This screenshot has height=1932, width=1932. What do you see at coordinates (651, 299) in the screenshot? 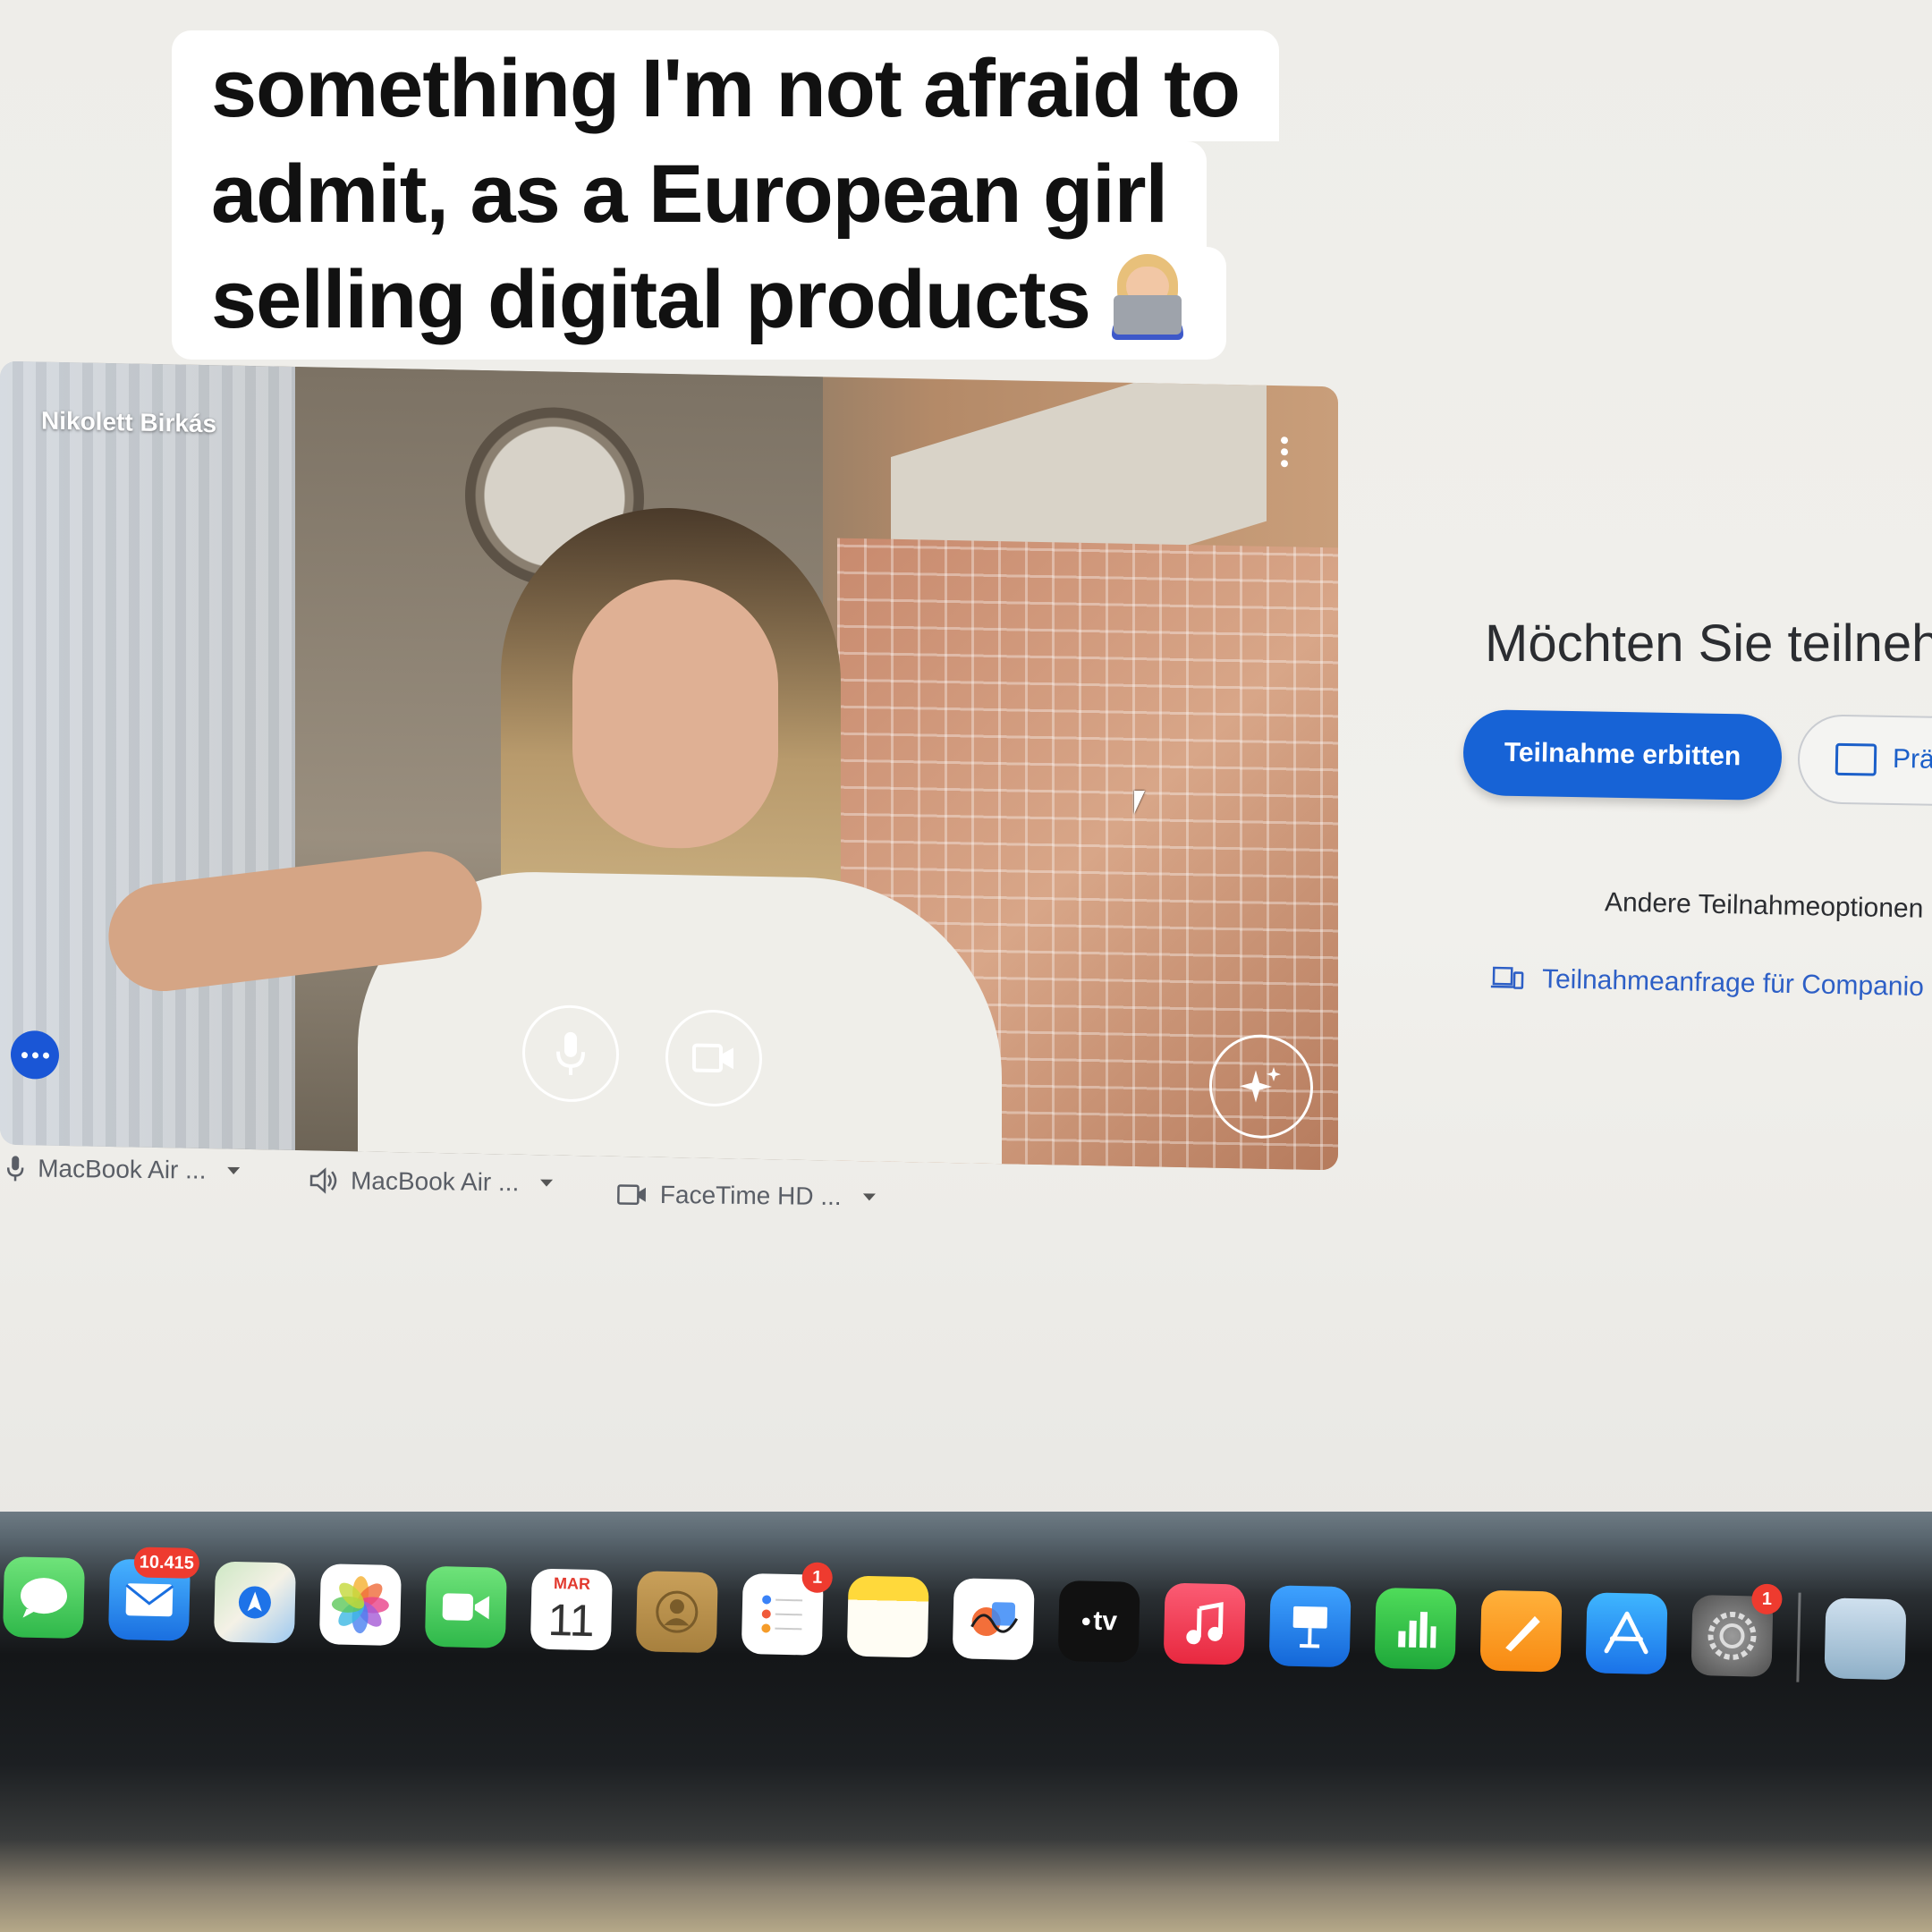
I see `caption-line-3-text: selling digital products` at bounding box center [651, 299].